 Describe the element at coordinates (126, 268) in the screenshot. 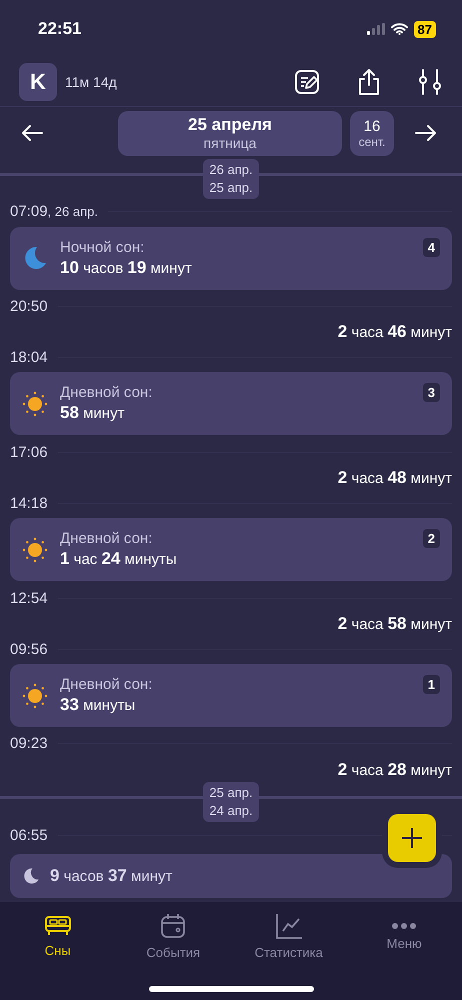

I see `sleep-duration: 10 часов 19 минут` at that location.